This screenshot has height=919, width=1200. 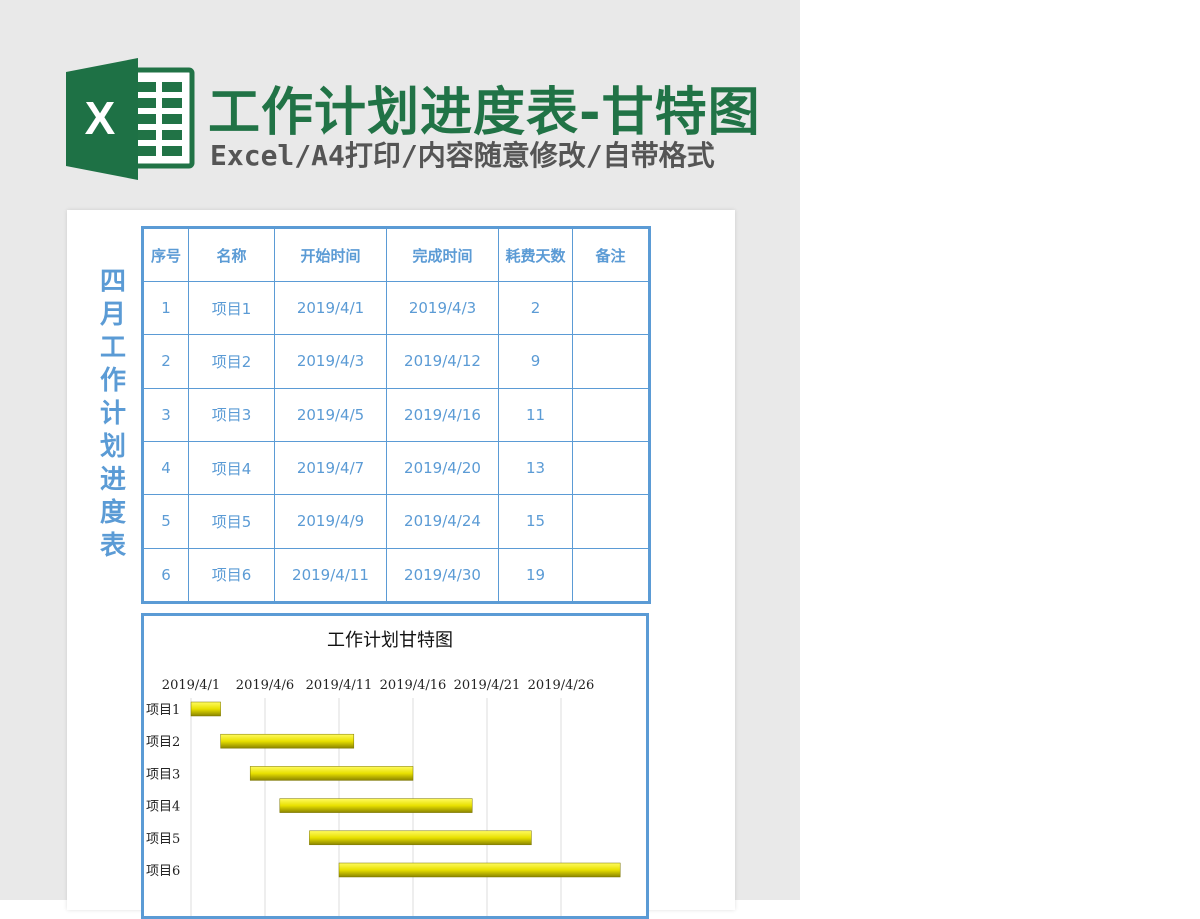 I want to click on column-header: 开始时间, so click(x=330, y=254).